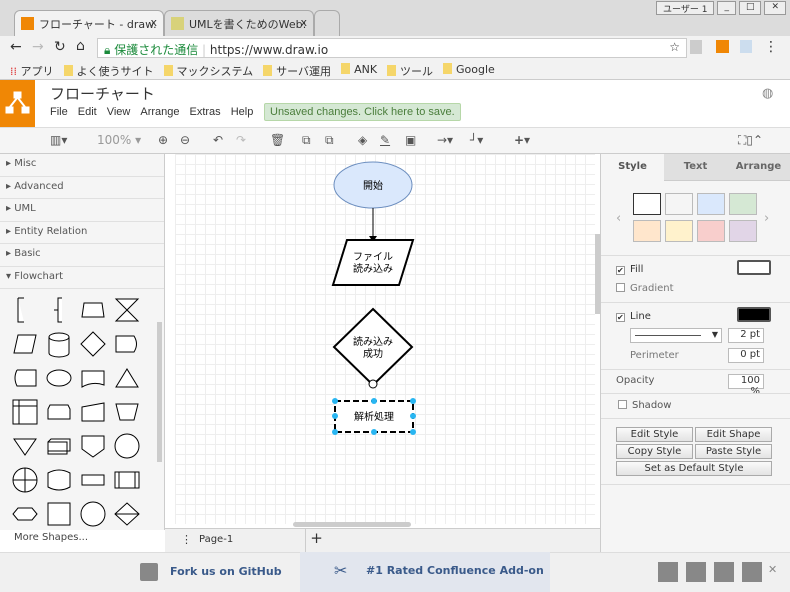 The image size is (790, 592). What do you see at coordinates (277, 140) in the screenshot?
I see `delete-icon: 🗑︎` at bounding box center [277, 140].